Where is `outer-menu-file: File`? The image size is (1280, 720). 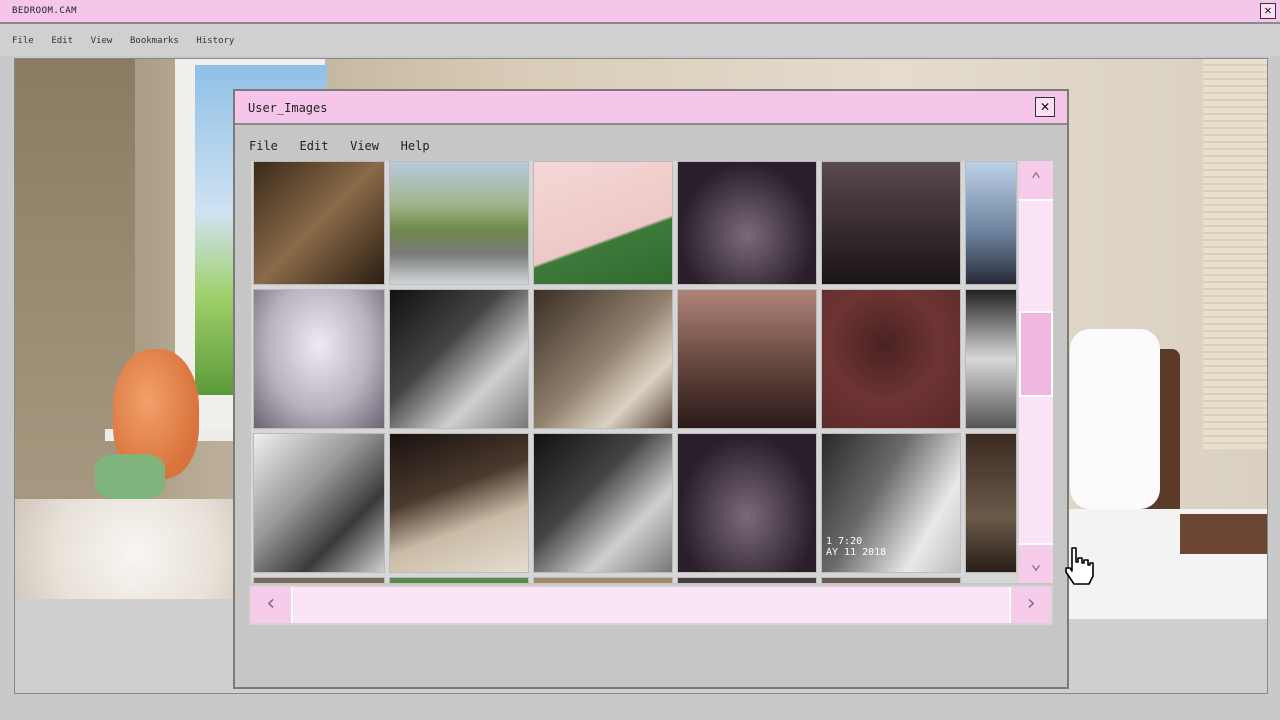 outer-menu-file: File is located at coordinates (23, 41).